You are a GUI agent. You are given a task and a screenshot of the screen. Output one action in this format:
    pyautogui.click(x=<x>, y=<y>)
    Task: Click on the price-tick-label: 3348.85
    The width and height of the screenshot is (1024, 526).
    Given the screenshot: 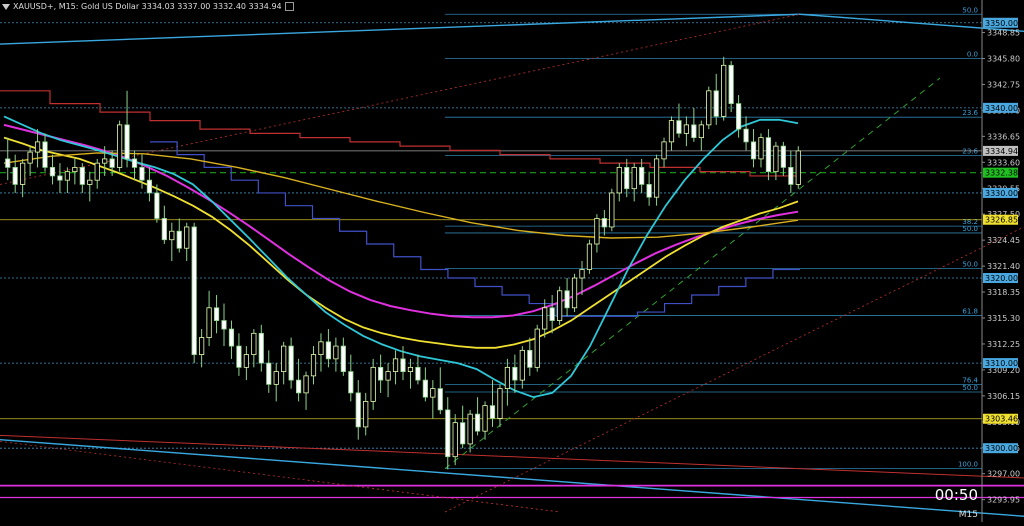 What is the action you would take?
    pyautogui.click(x=1003, y=33)
    